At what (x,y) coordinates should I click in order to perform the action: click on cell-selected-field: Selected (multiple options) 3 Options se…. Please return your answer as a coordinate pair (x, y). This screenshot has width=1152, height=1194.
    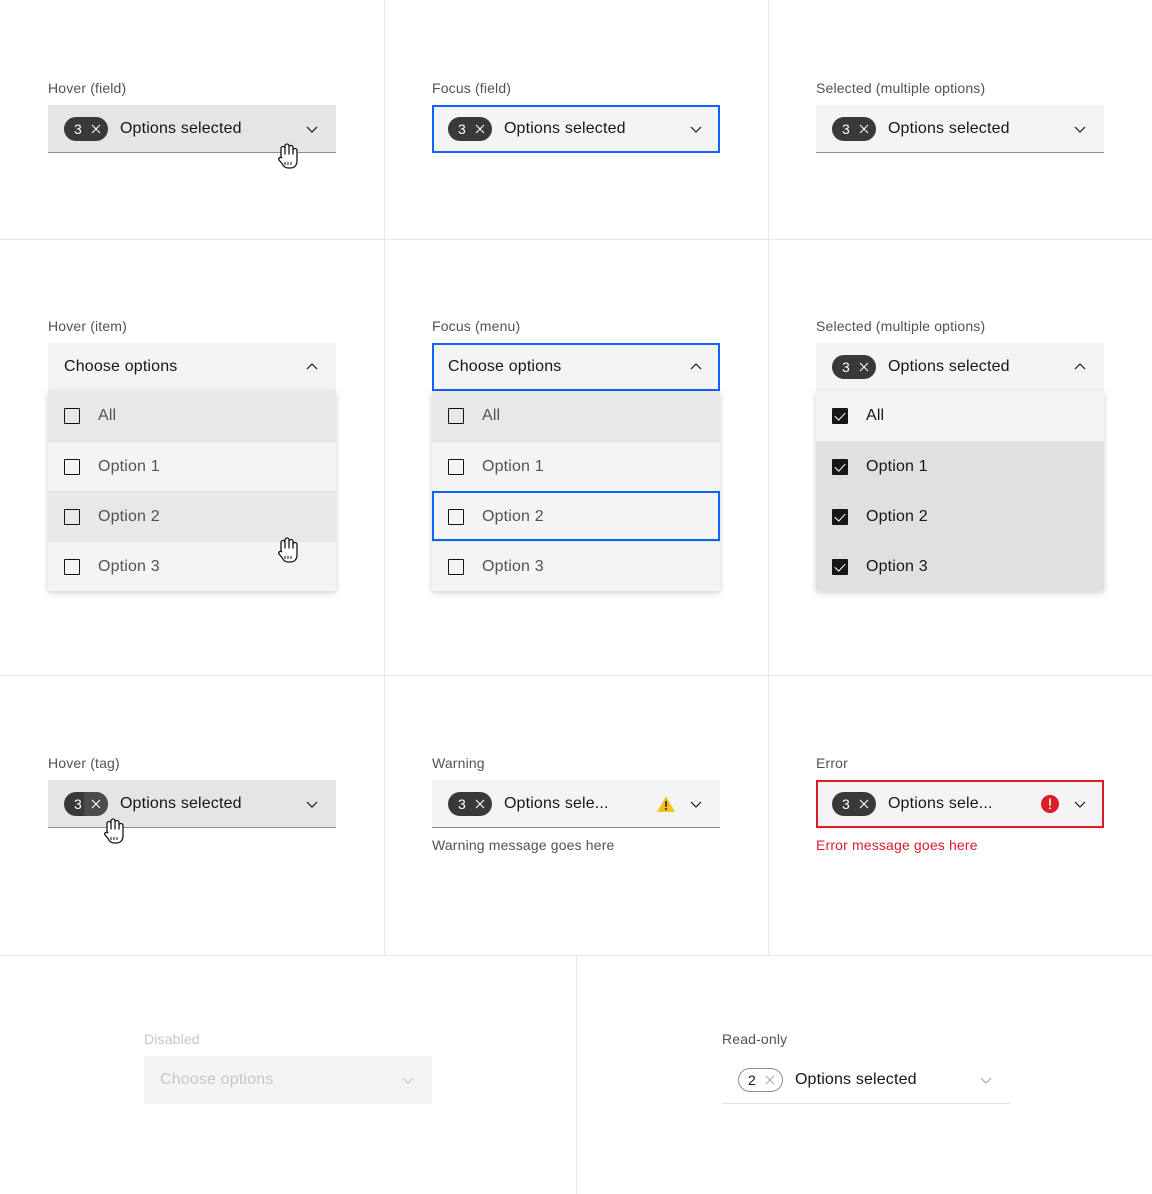
    Looking at the image, I should click on (960, 116).